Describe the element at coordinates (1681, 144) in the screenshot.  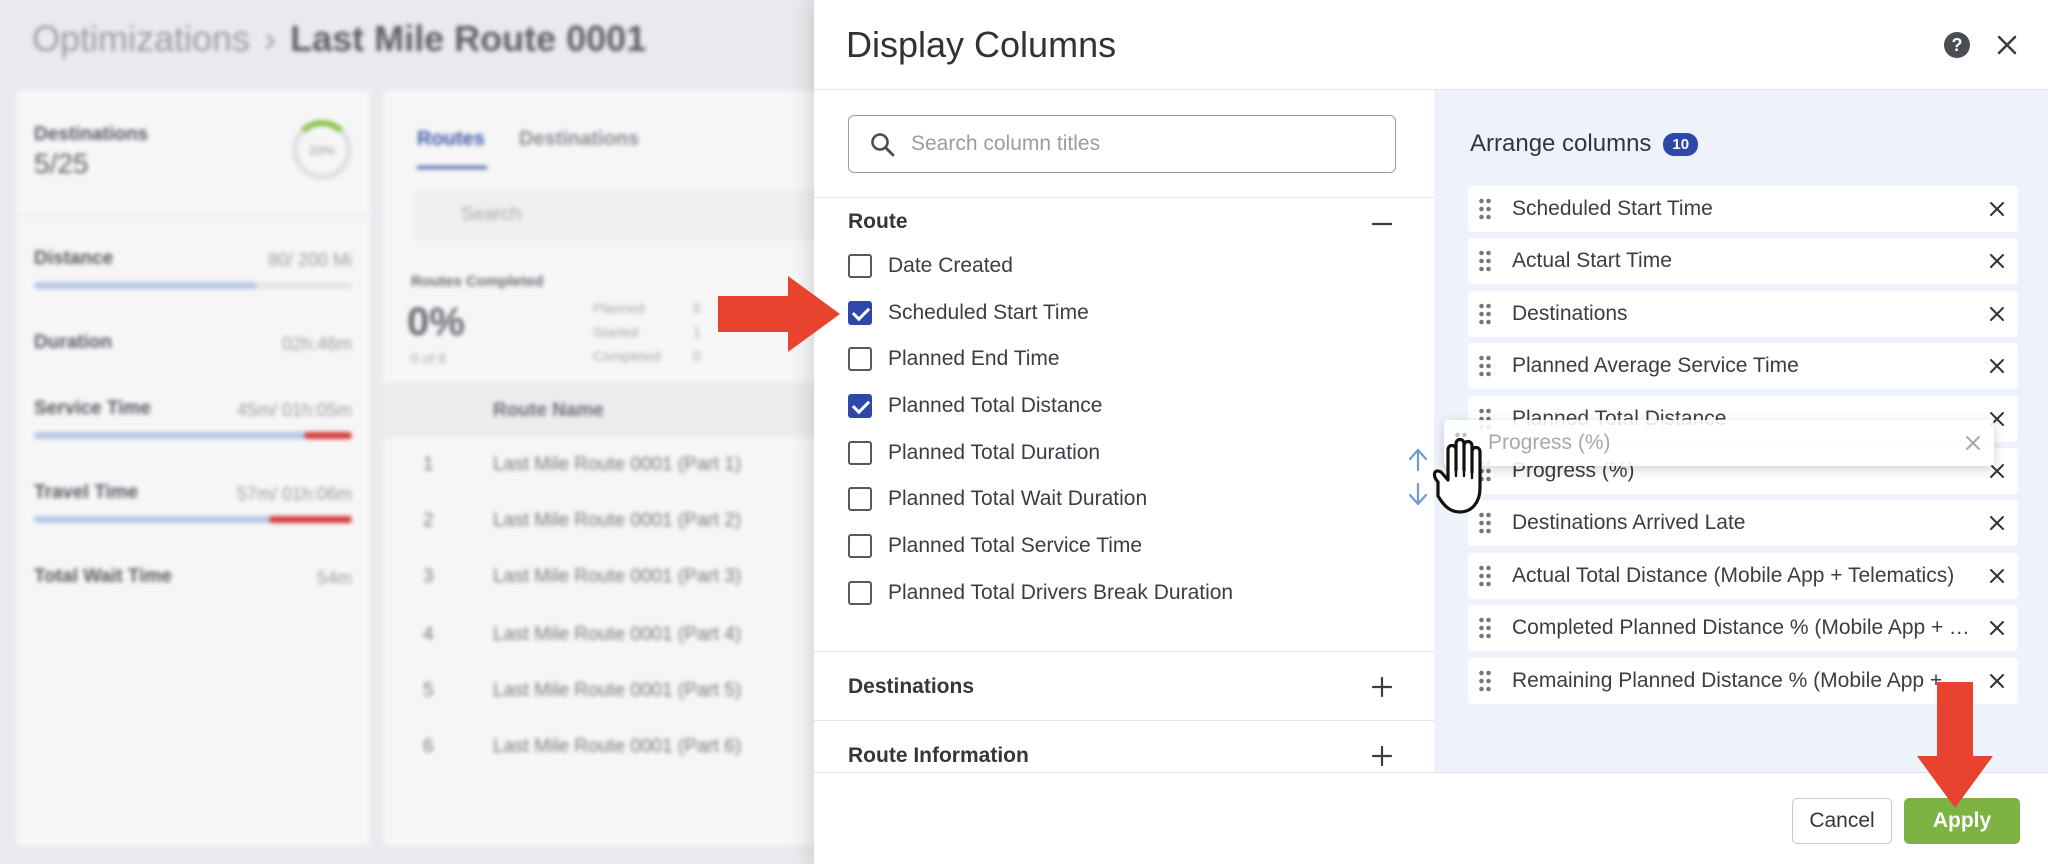
I see `column-count-badge: 10` at that location.